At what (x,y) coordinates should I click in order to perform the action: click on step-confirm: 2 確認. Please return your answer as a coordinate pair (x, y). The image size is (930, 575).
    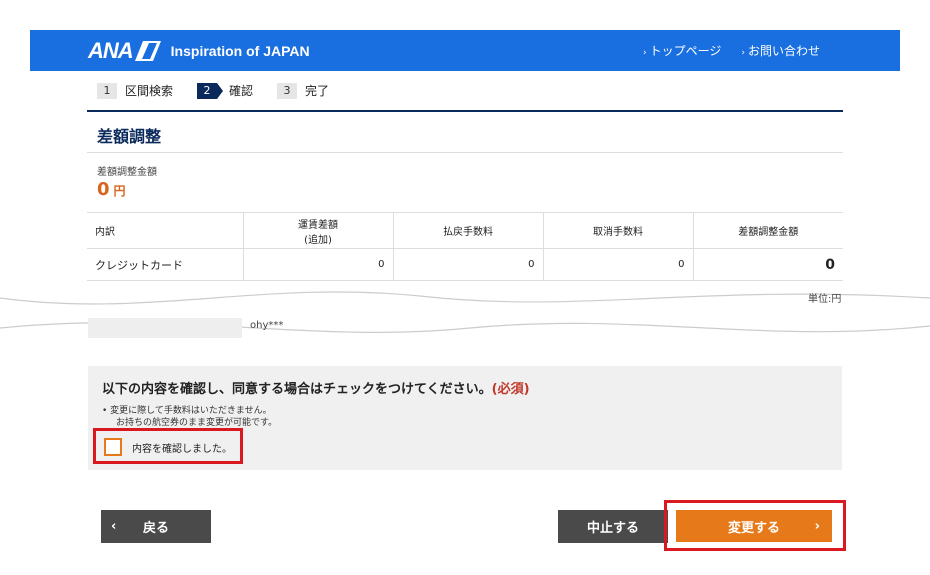
    Looking at the image, I should click on (225, 90).